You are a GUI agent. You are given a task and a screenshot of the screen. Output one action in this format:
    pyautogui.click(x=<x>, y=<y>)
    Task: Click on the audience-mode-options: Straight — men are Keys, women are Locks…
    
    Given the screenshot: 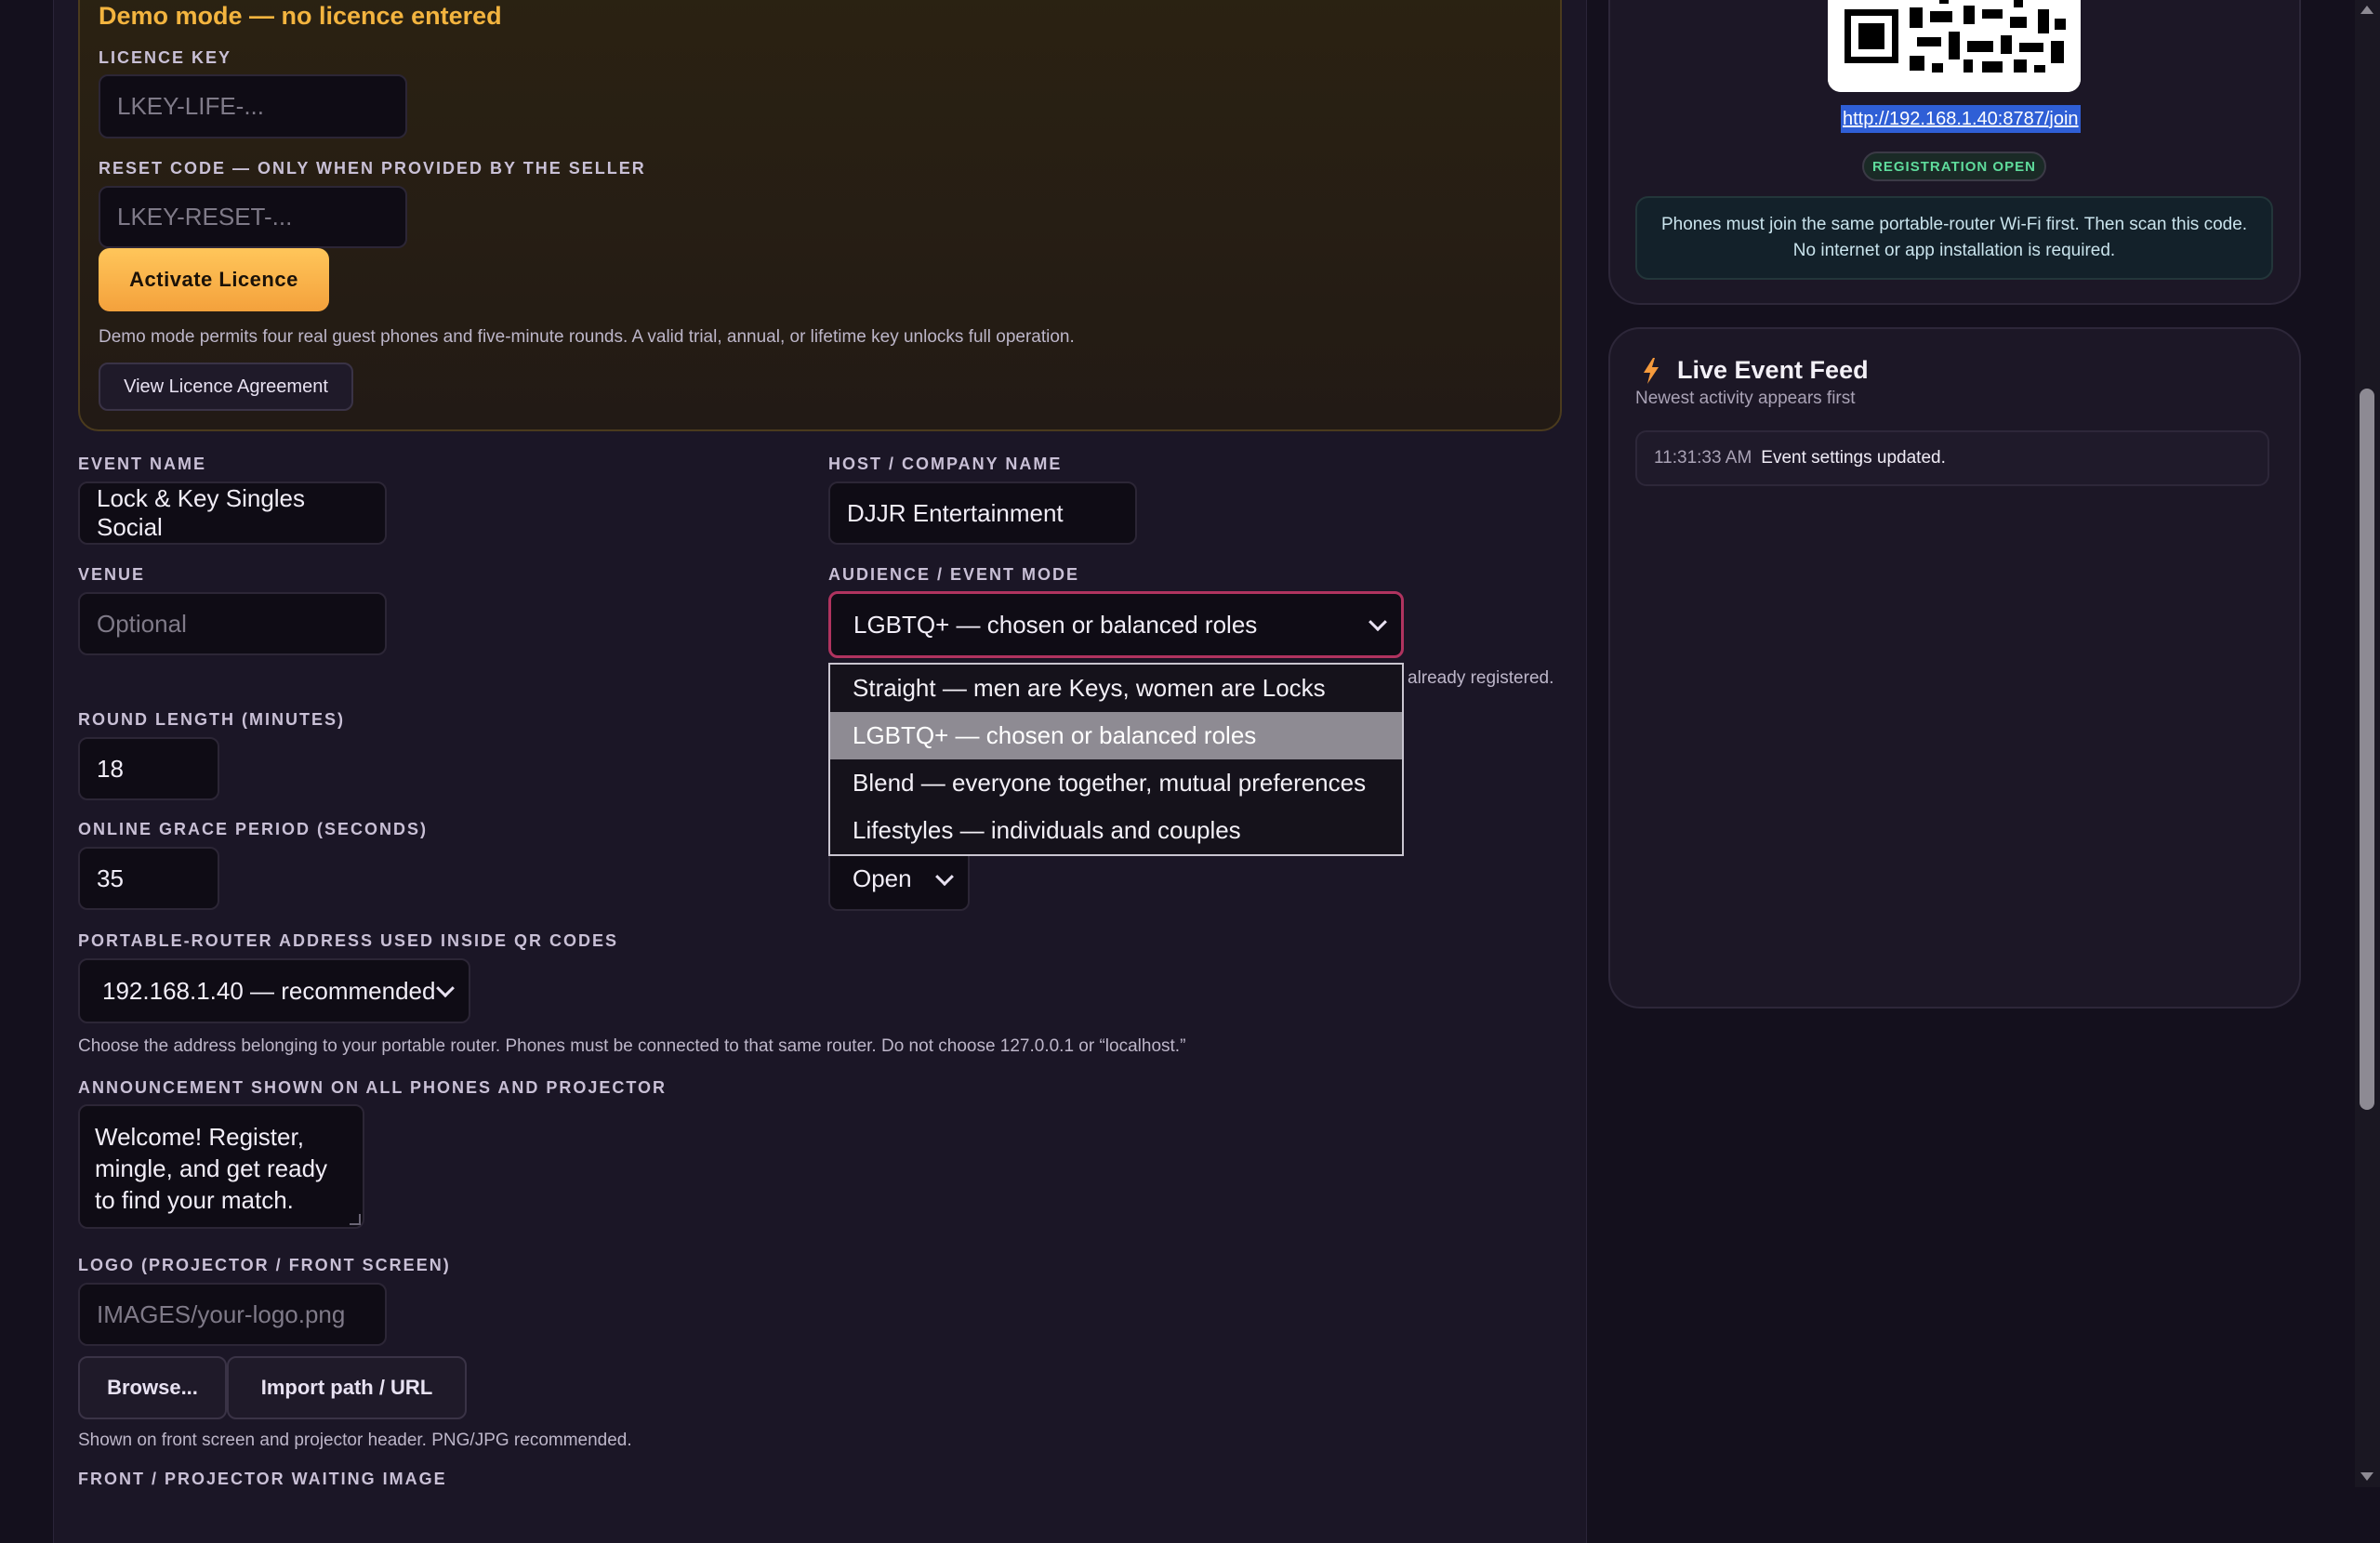 What is the action you would take?
    pyautogui.click(x=1116, y=759)
    